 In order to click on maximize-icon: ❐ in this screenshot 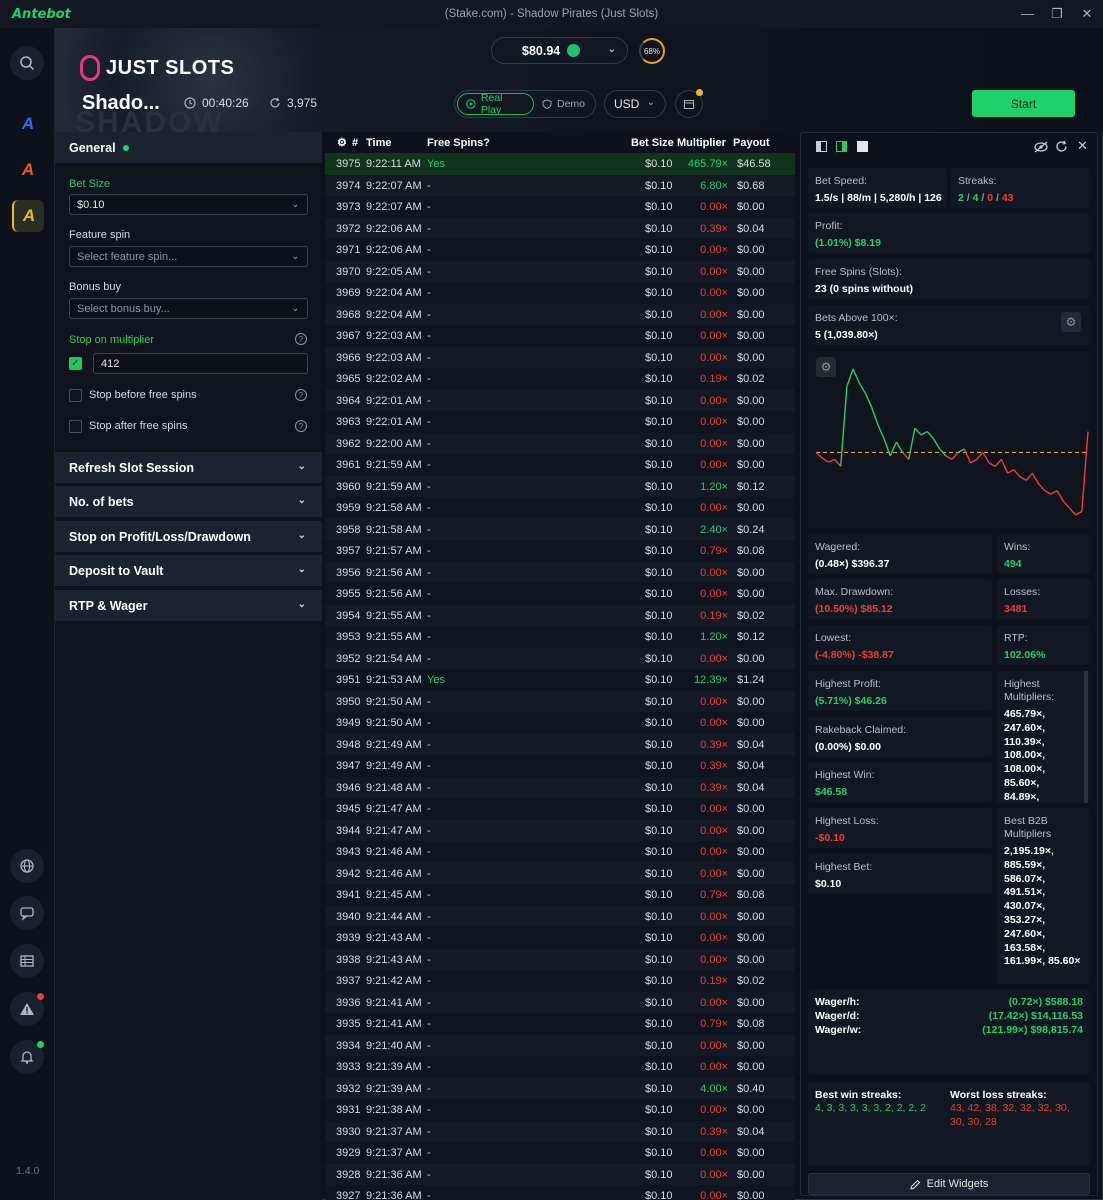, I will do `click(1057, 14)`.